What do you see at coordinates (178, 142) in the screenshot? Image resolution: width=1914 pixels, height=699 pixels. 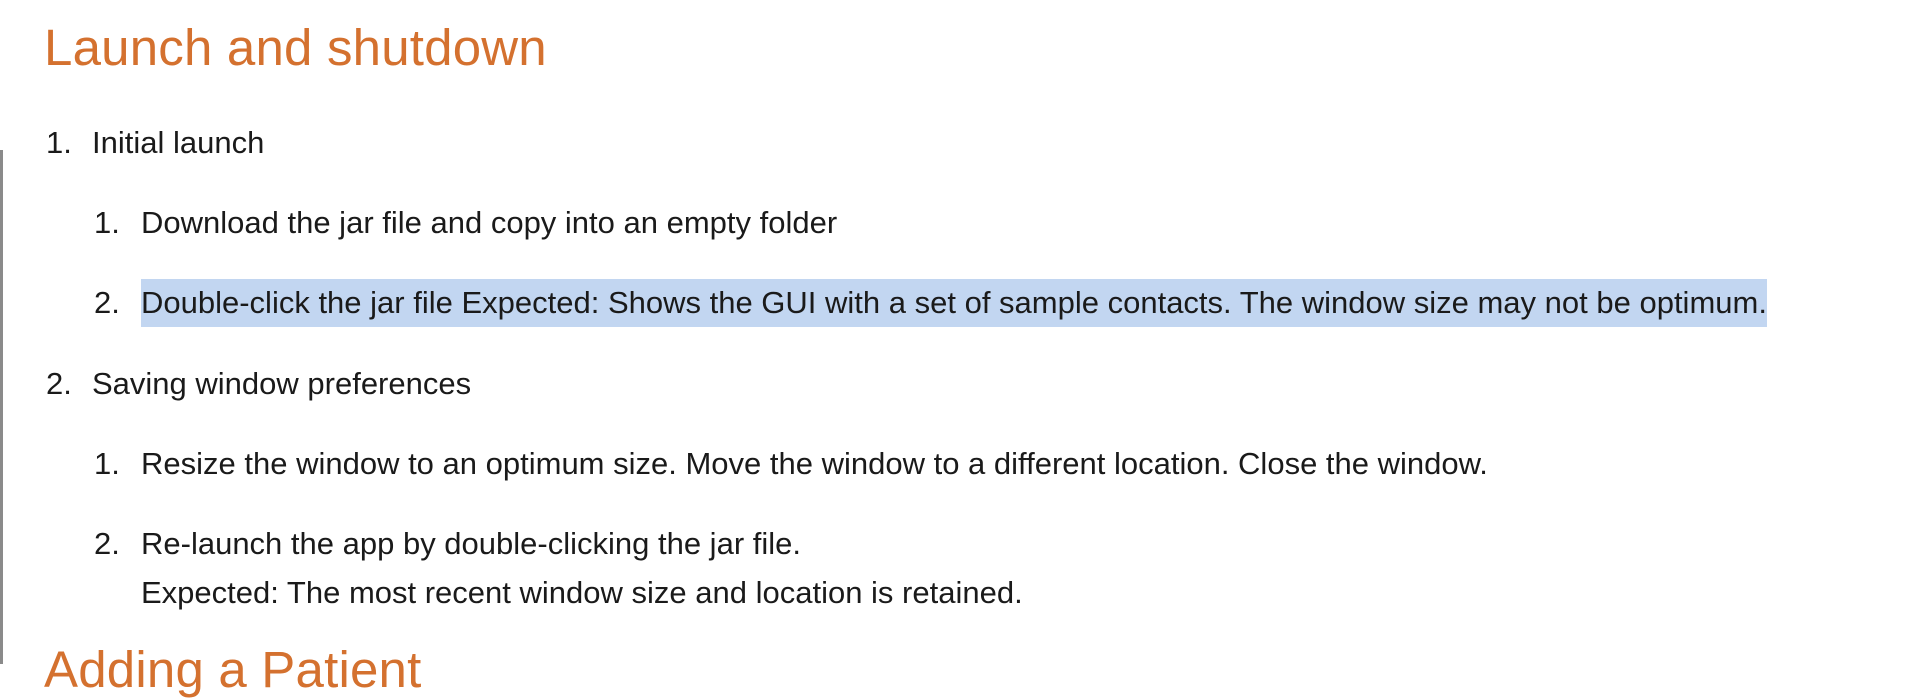 I see `list-item-title: Initial launch` at bounding box center [178, 142].